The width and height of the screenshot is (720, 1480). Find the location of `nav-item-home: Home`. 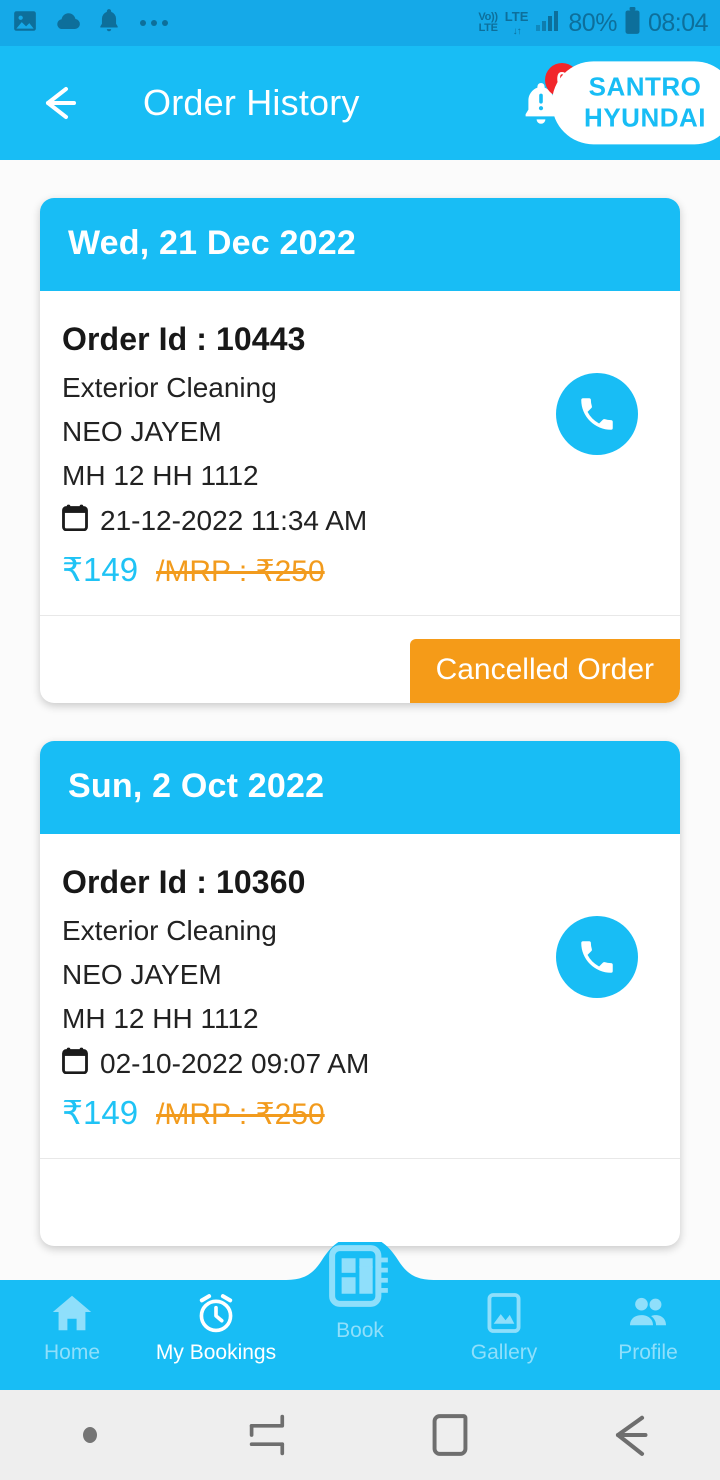

nav-item-home: Home is located at coordinates (72, 1322).